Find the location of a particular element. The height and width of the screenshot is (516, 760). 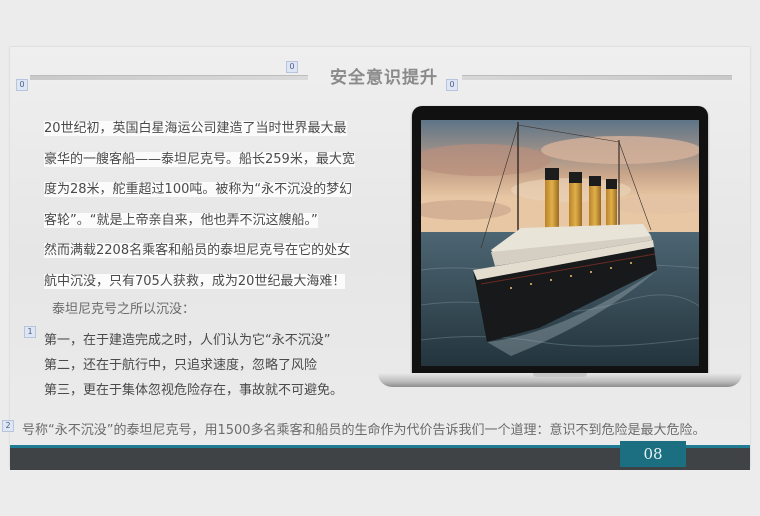

paragraph-line: 豪华的一艘客船——泰坦尼克号。船长259米，最大宽 is located at coordinates (199, 159).